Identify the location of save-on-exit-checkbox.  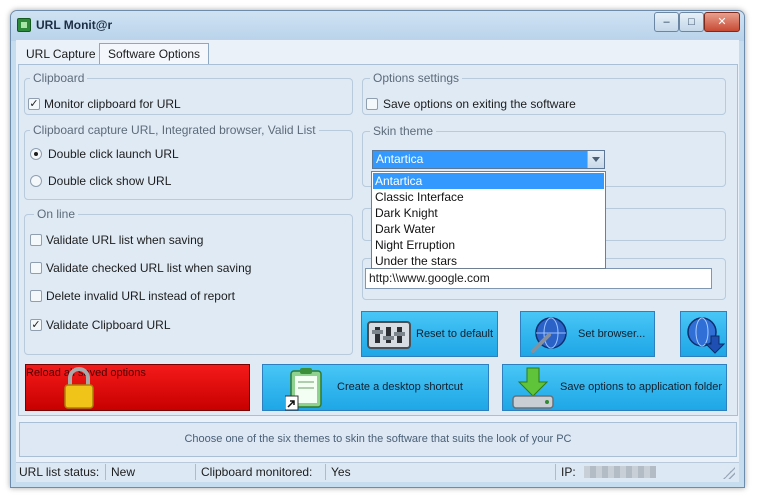
(372, 104).